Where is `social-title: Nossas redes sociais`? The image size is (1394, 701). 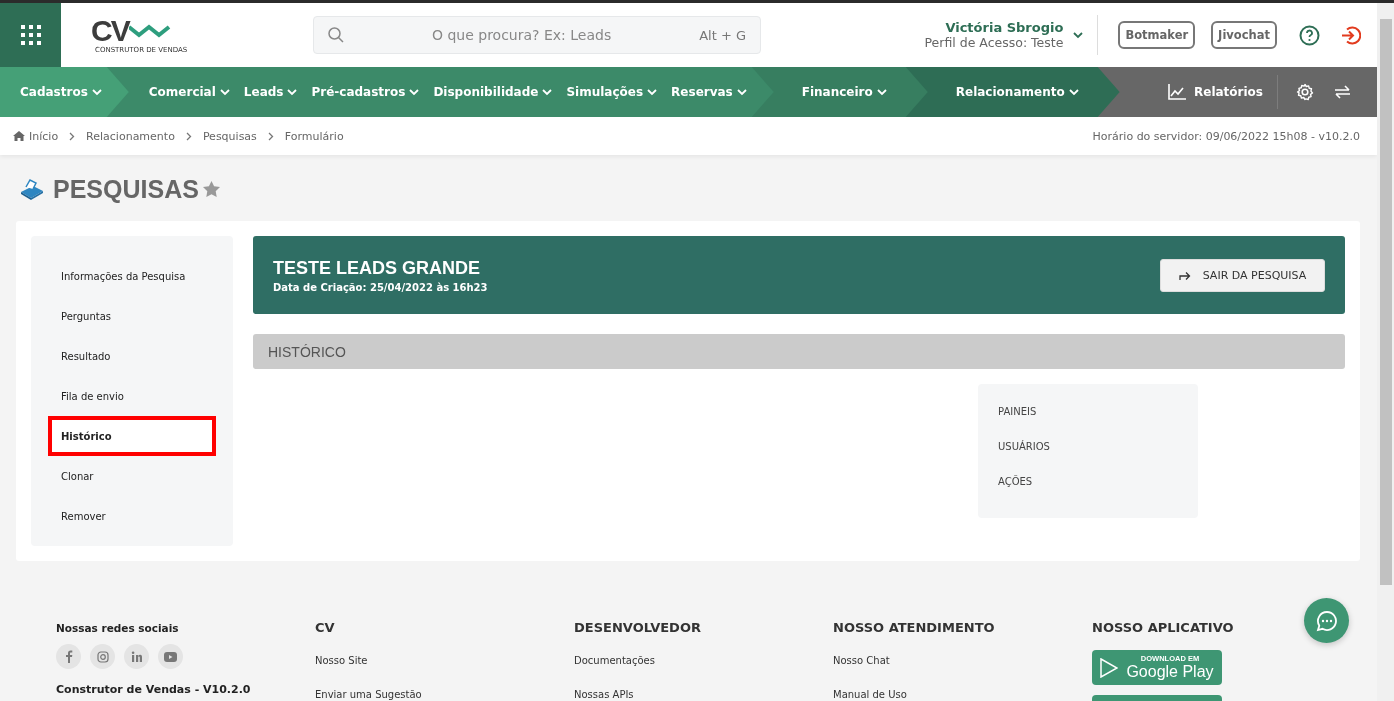 social-title: Nossas redes sociais is located at coordinates (118, 628).